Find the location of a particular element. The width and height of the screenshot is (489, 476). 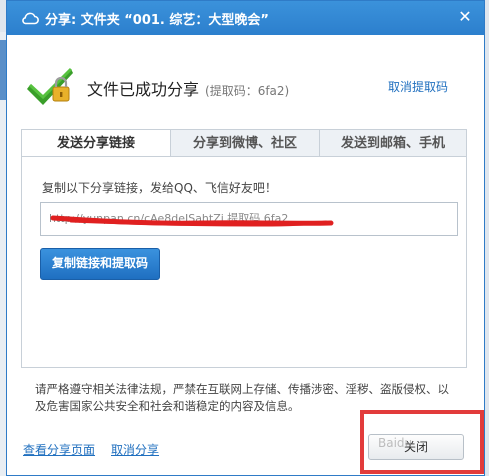

tab-send-link: 发送分享链接 is located at coordinates (96, 143).